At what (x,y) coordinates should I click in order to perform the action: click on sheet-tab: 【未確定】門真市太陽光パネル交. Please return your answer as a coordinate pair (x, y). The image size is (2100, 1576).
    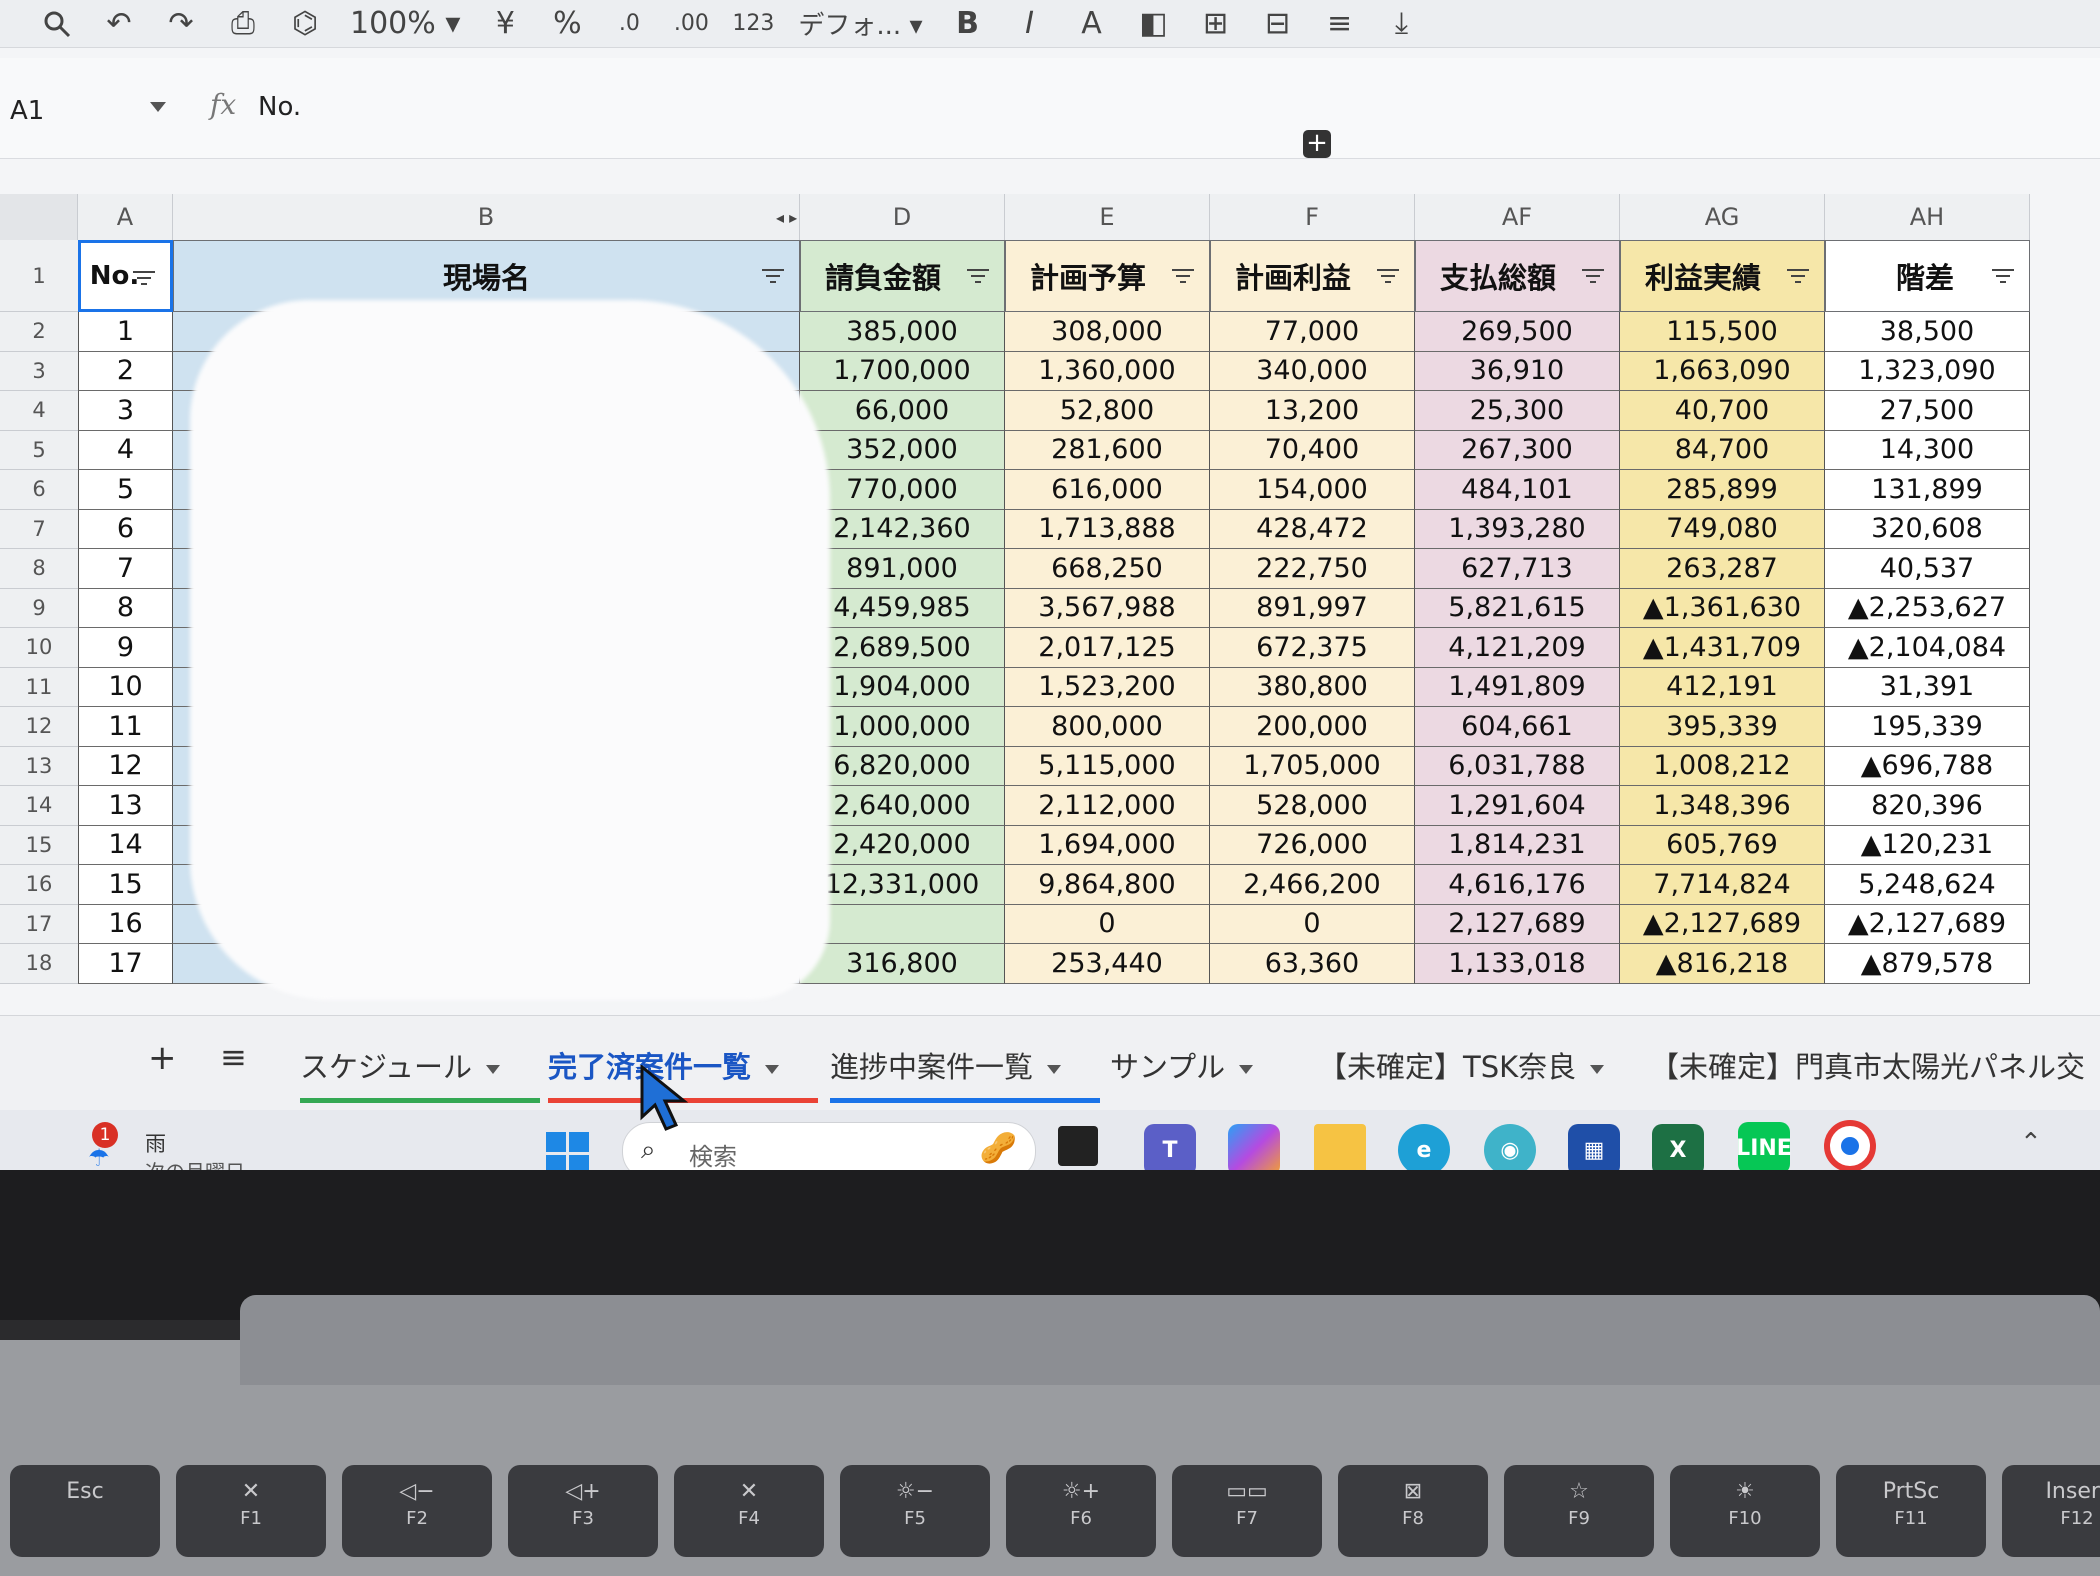
    Looking at the image, I should click on (1867, 1065).